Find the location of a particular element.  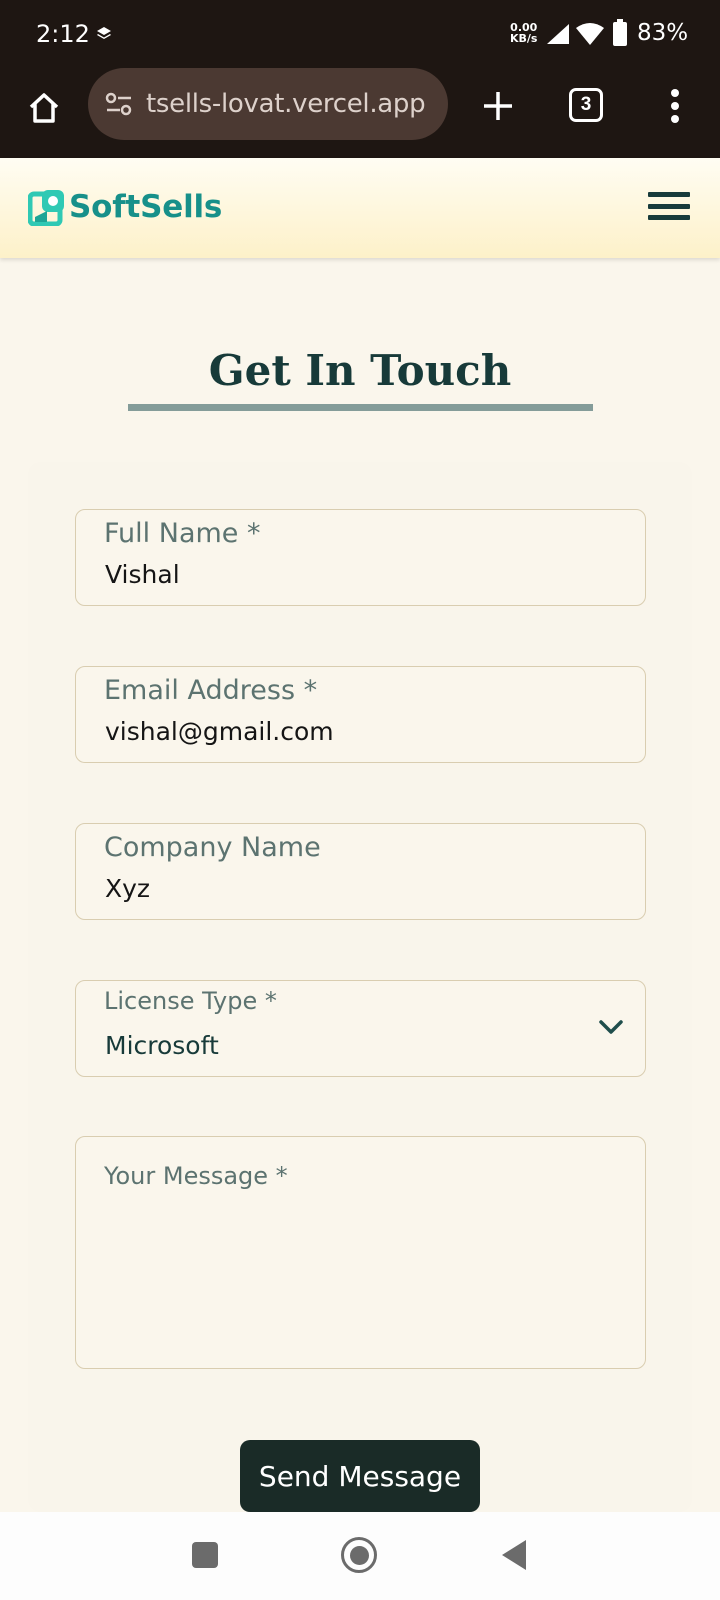

full-name-label: Full Name * is located at coordinates (182, 533).